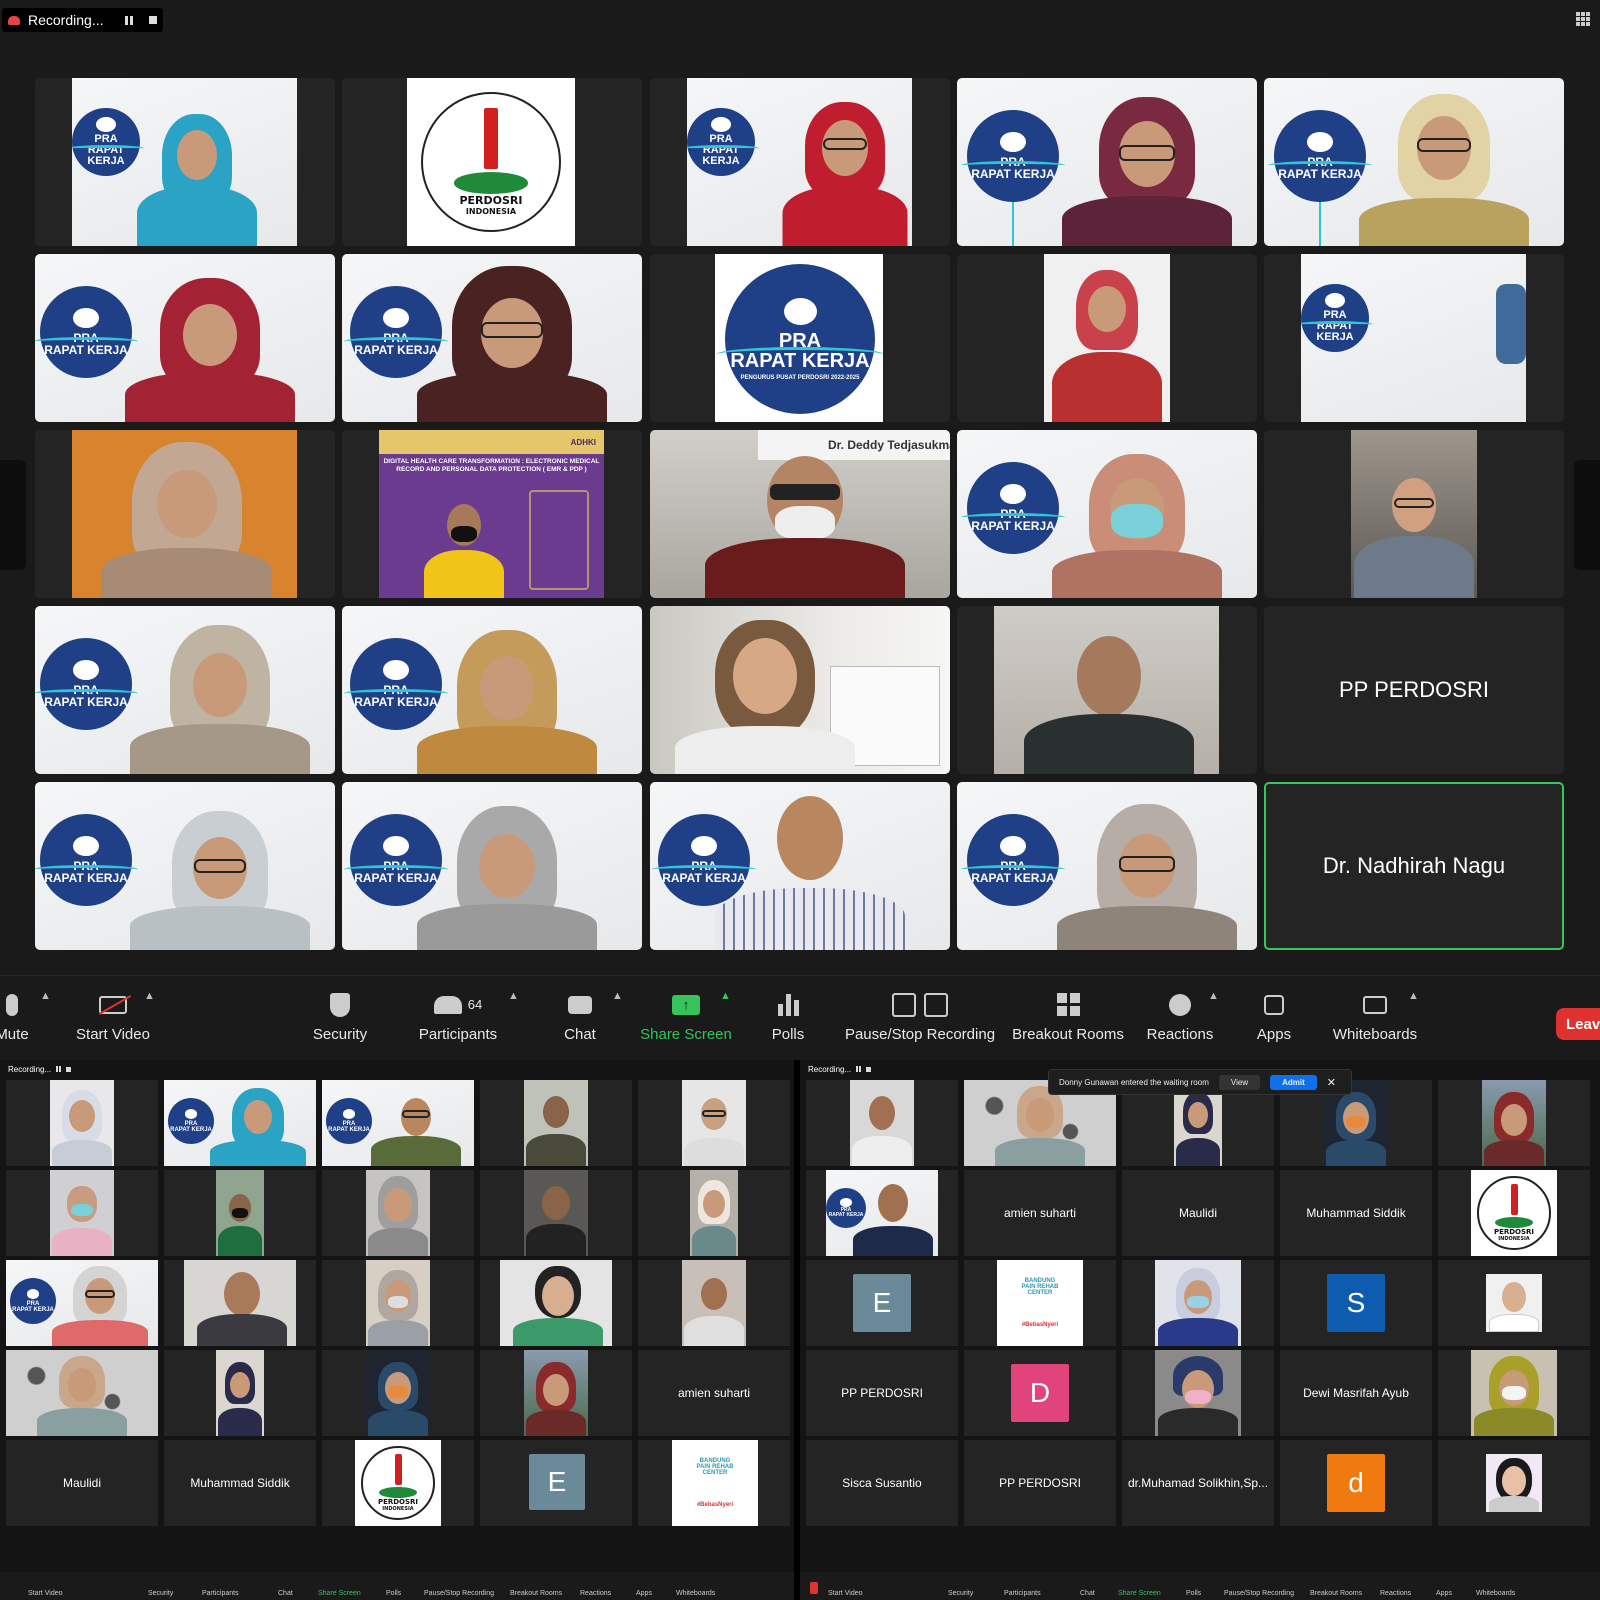 This screenshot has height=1600, width=1600. I want to click on pause-stop-recording-button: Pause/Stop Recording, so click(920, 1016).